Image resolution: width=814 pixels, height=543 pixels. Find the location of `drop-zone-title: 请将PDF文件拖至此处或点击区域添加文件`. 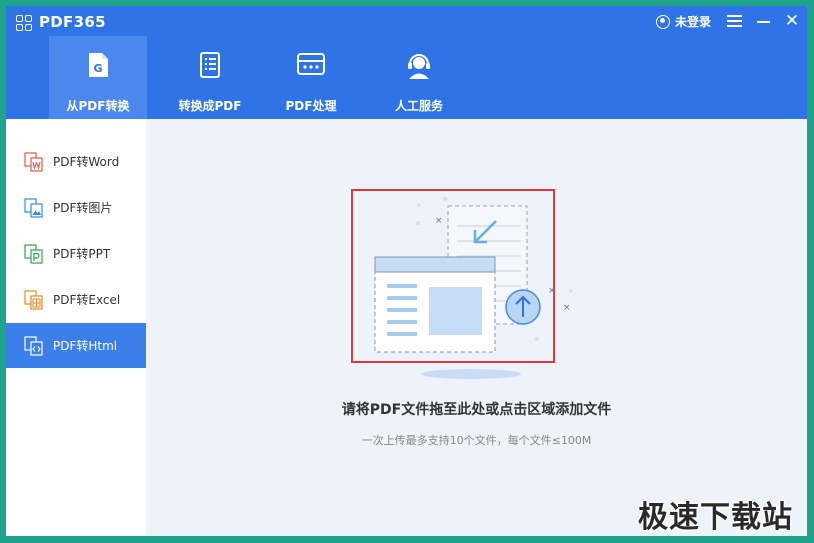

drop-zone-title: 请将PDF文件拖至此处或点击区域添加文件 is located at coordinates (476, 410).